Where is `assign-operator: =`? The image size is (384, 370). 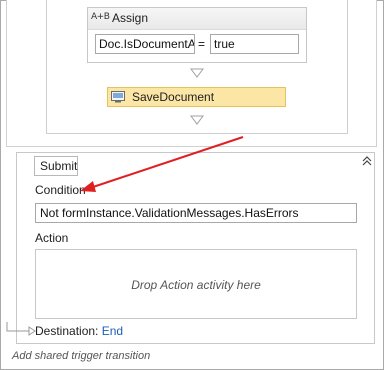 assign-operator: = is located at coordinates (202, 44).